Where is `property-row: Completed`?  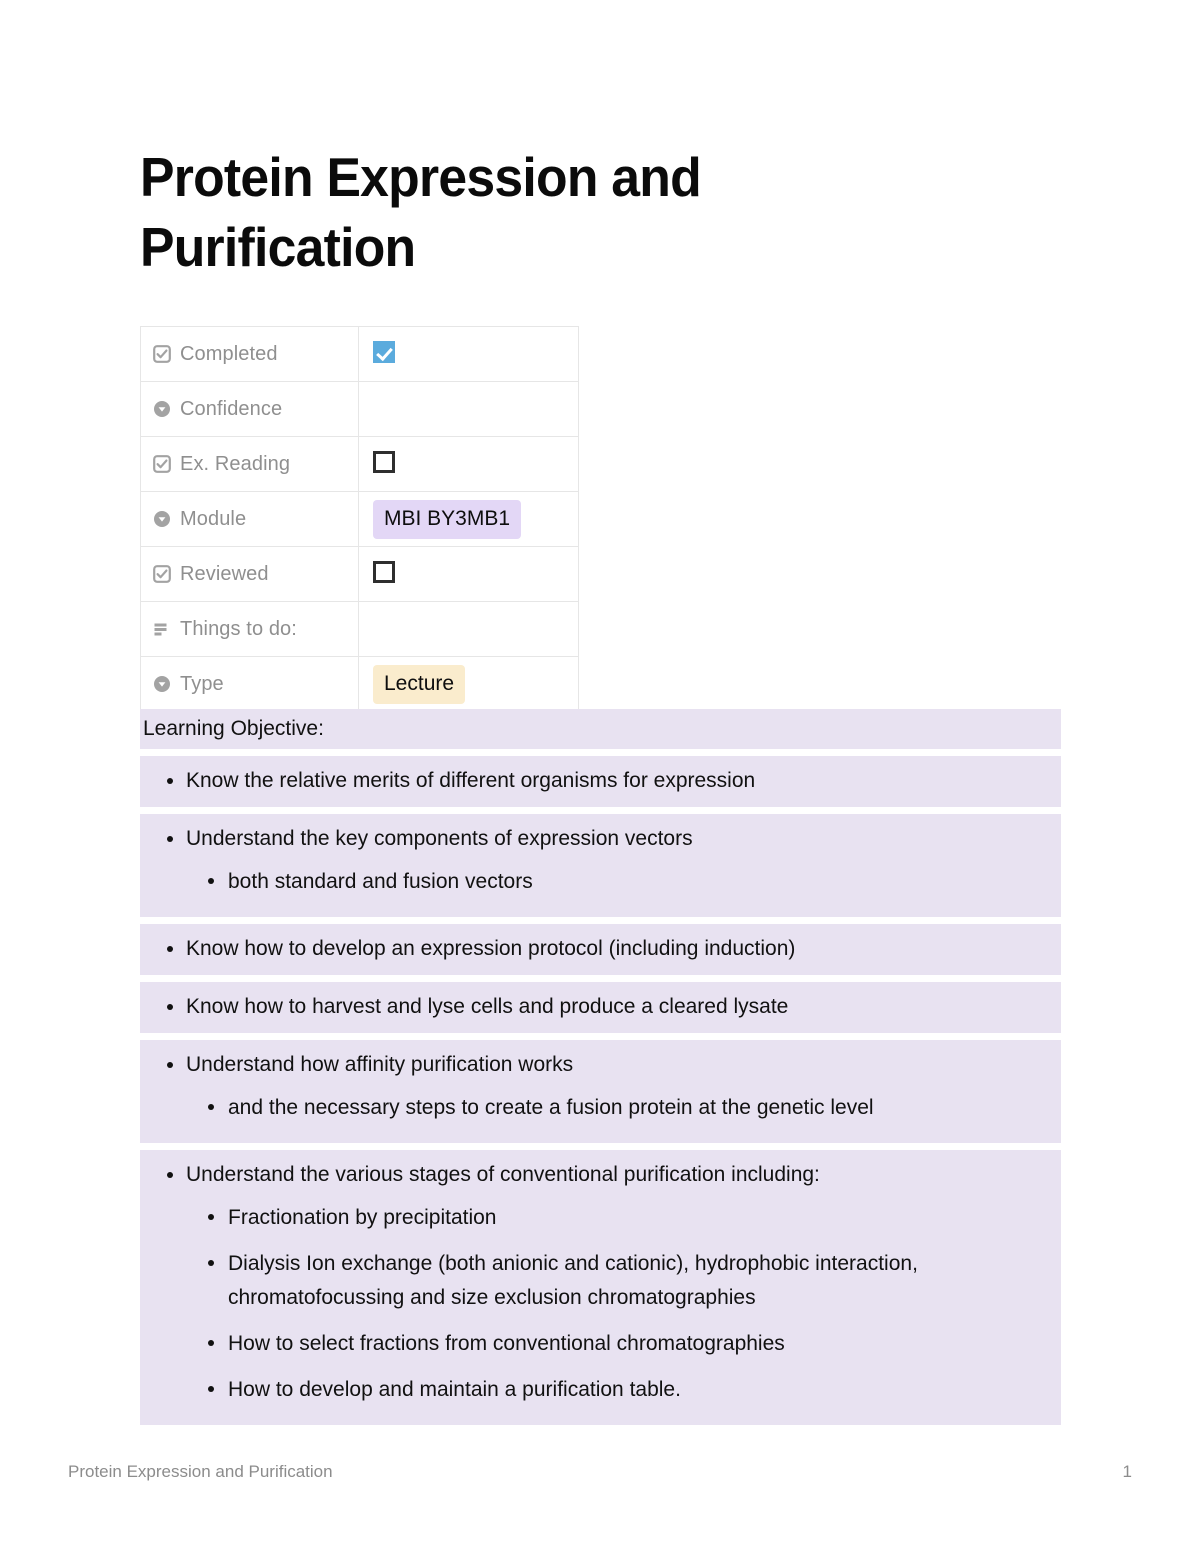
property-row: Completed is located at coordinates (359, 354).